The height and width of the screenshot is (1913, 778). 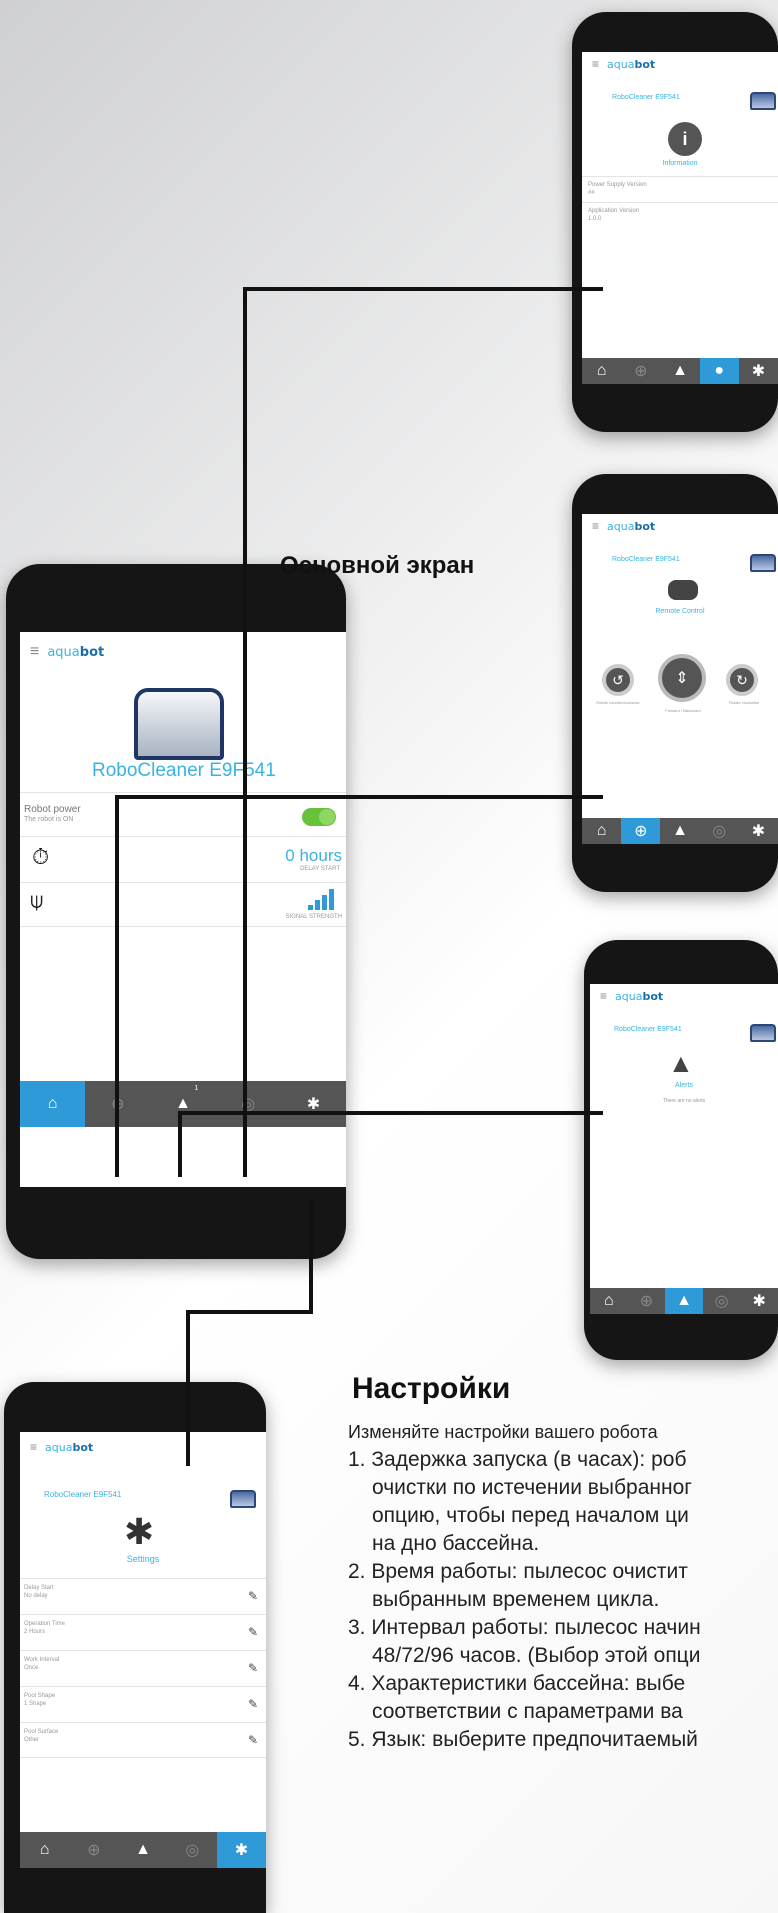 What do you see at coordinates (37, 900) in the screenshot?
I see `antenna-icon: ⍦` at bounding box center [37, 900].